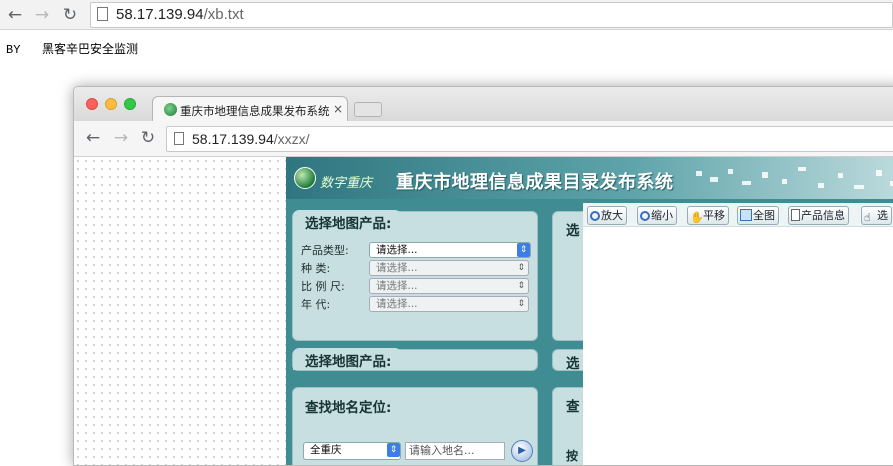 The width and height of the screenshot is (893, 466). I want to click on inner-browser-toolbar: ← → ↻ 58.17.139.94/xxzx/, so click(483, 139).